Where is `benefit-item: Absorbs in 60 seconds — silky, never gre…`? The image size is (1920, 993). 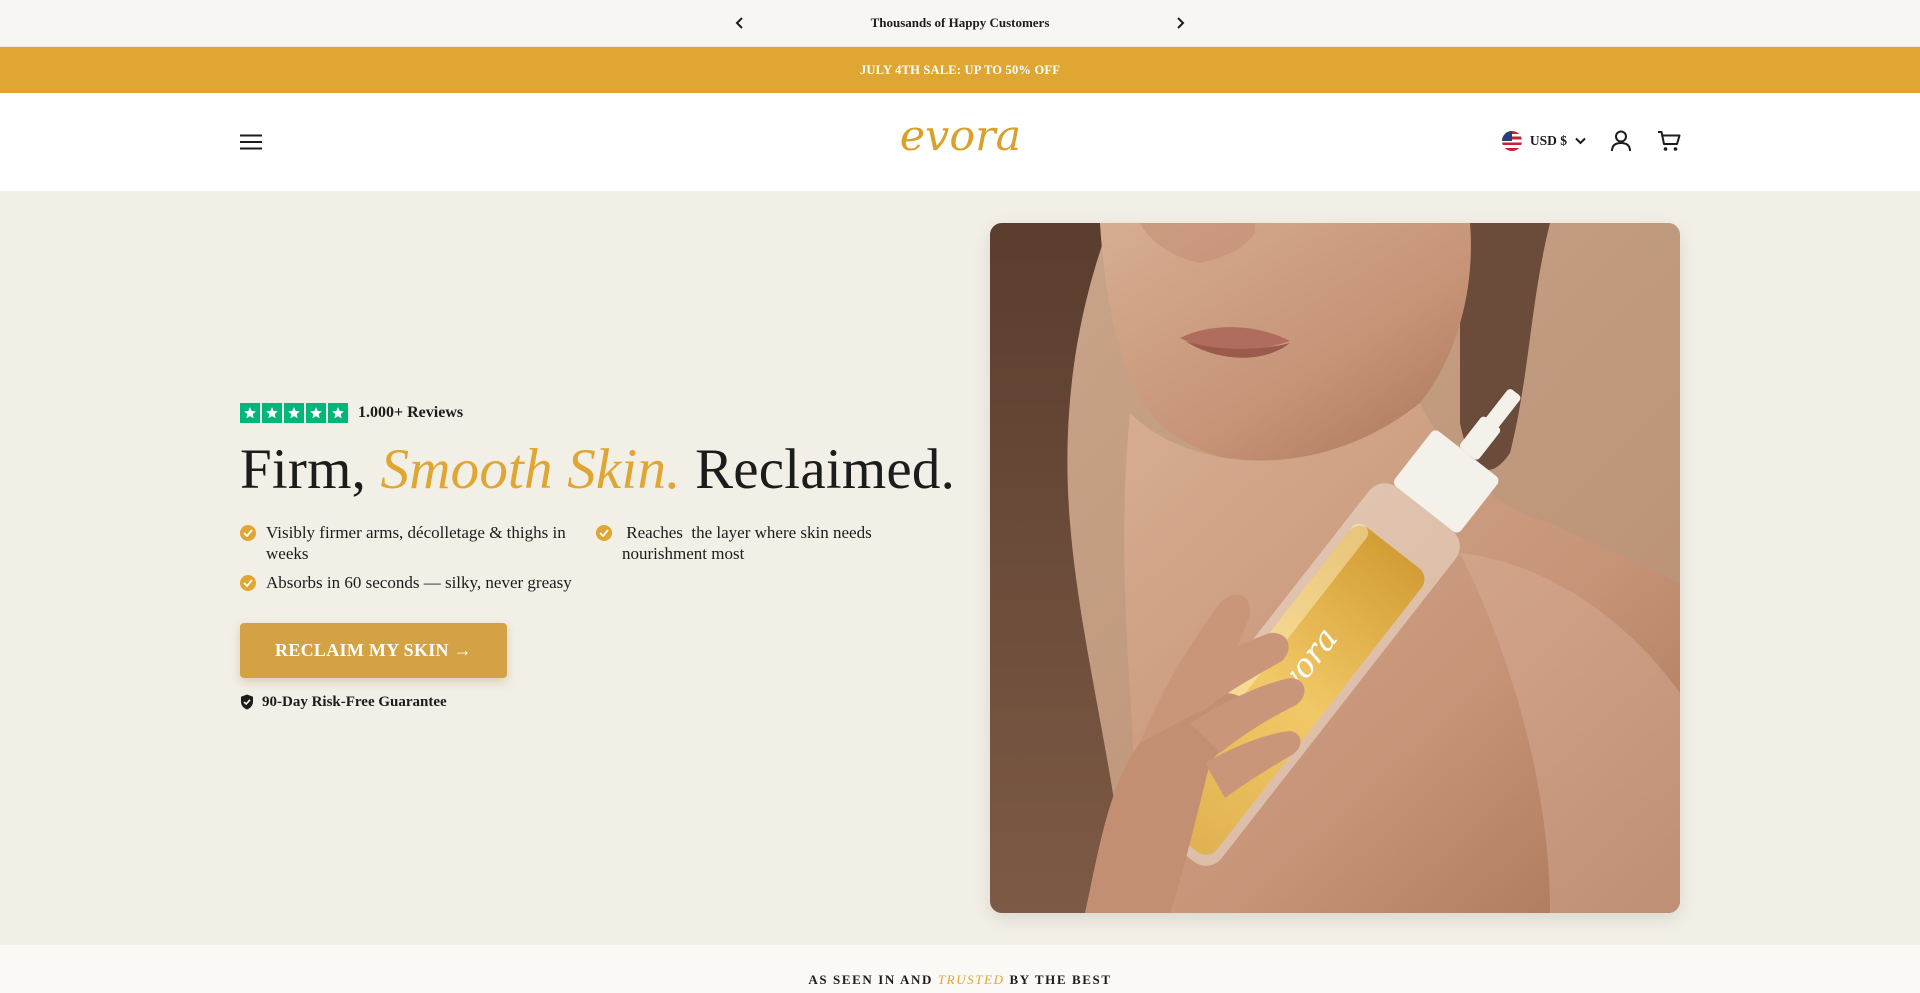
benefit-item: Absorbs in 60 seconds — silky, never gre… is located at coordinates (418, 582).